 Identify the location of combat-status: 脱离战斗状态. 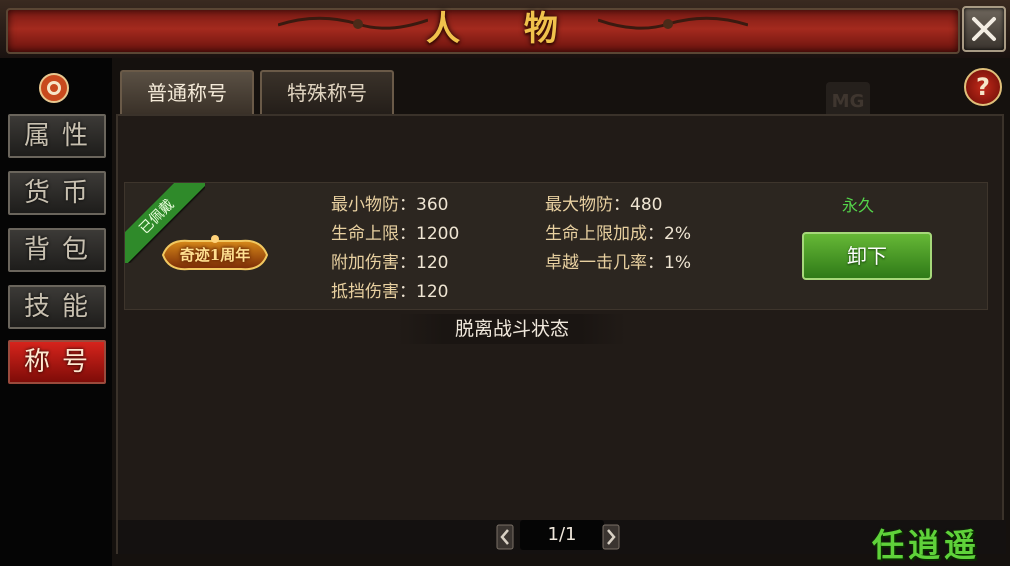
(512, 329).